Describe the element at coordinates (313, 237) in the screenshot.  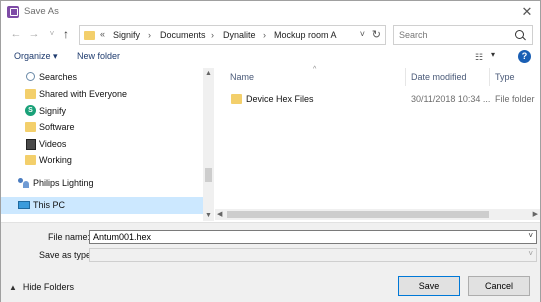
I see `file-name-field: Antum001.hex ˅` at that location.